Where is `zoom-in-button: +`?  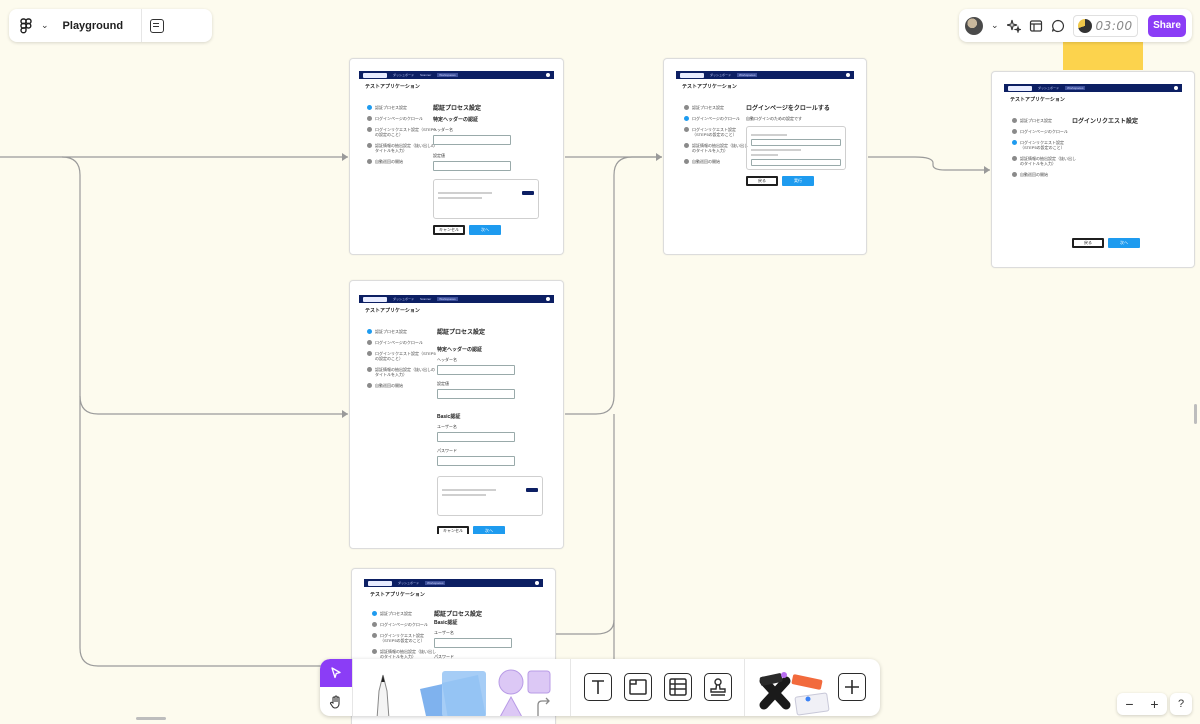
zoom-in-button: + is located at coordinates (1154, 704).